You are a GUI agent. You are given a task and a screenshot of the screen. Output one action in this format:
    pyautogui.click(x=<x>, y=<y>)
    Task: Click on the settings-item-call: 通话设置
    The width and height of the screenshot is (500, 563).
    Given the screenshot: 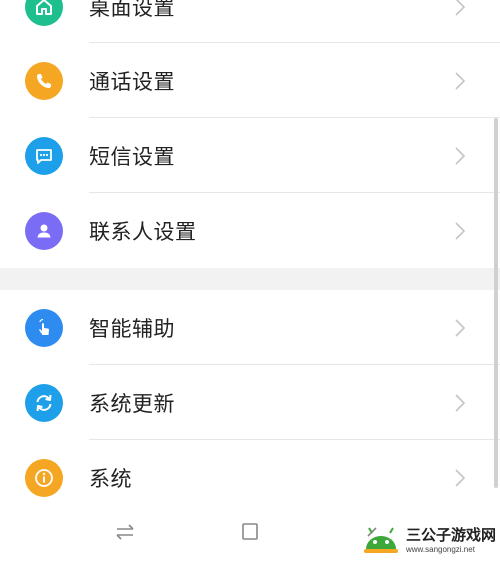 What is the action you would take?
    pyautogui.click(x=250, y=80)
    